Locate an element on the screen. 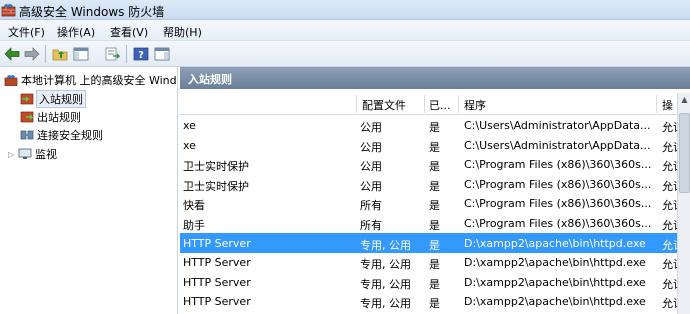 Image resolution: width=690 pixels, height=314 pixels. back-arrow-icon is located at coordinates (12, 54).